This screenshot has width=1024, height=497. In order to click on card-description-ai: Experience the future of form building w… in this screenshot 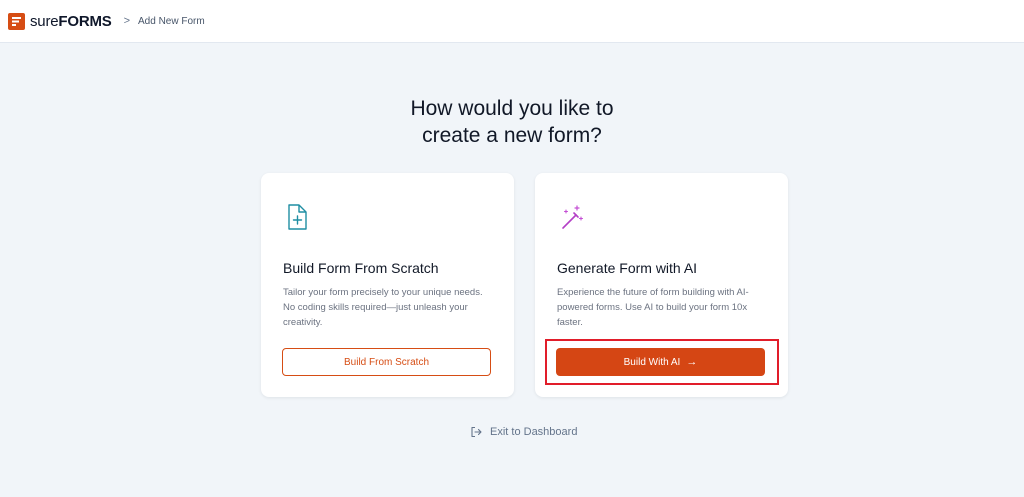, I will do `click(653, 307)`.